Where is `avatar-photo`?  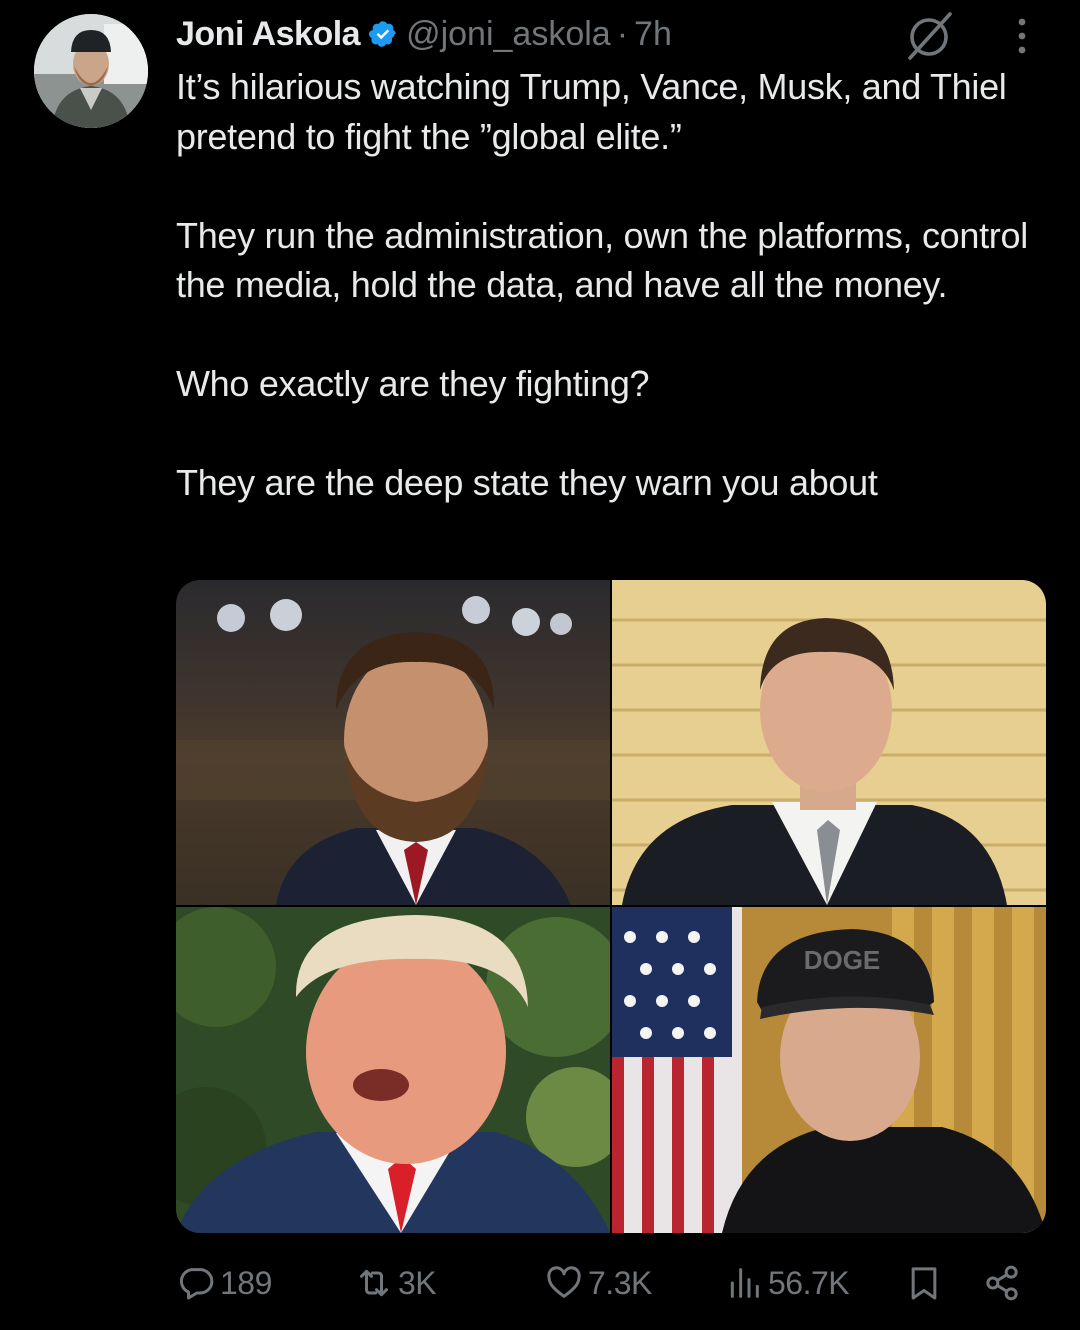
avatar-photo is located at coordinates (91, 71).